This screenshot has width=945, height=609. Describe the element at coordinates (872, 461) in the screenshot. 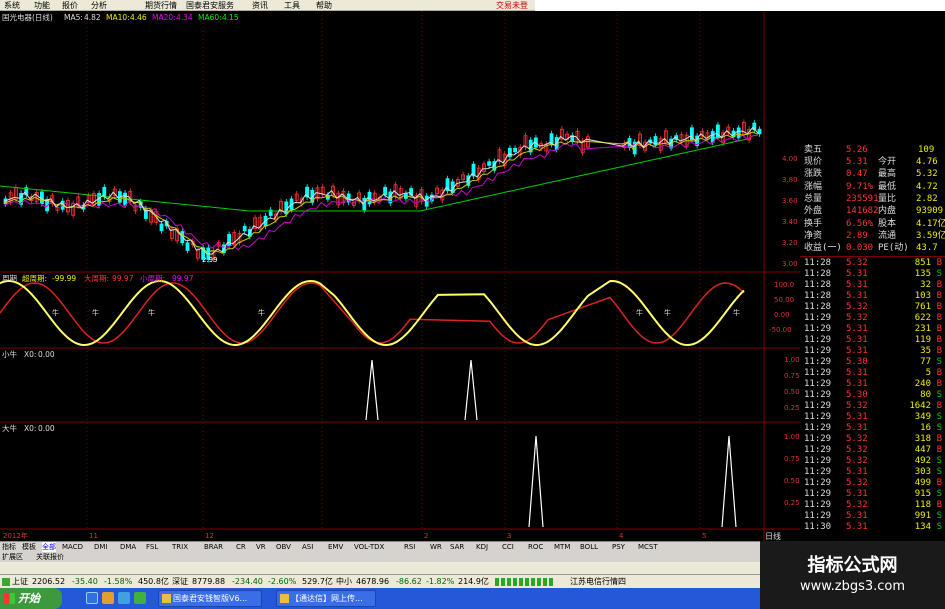

I see `tick-row: 11:29 5.32 492 S` at that location.